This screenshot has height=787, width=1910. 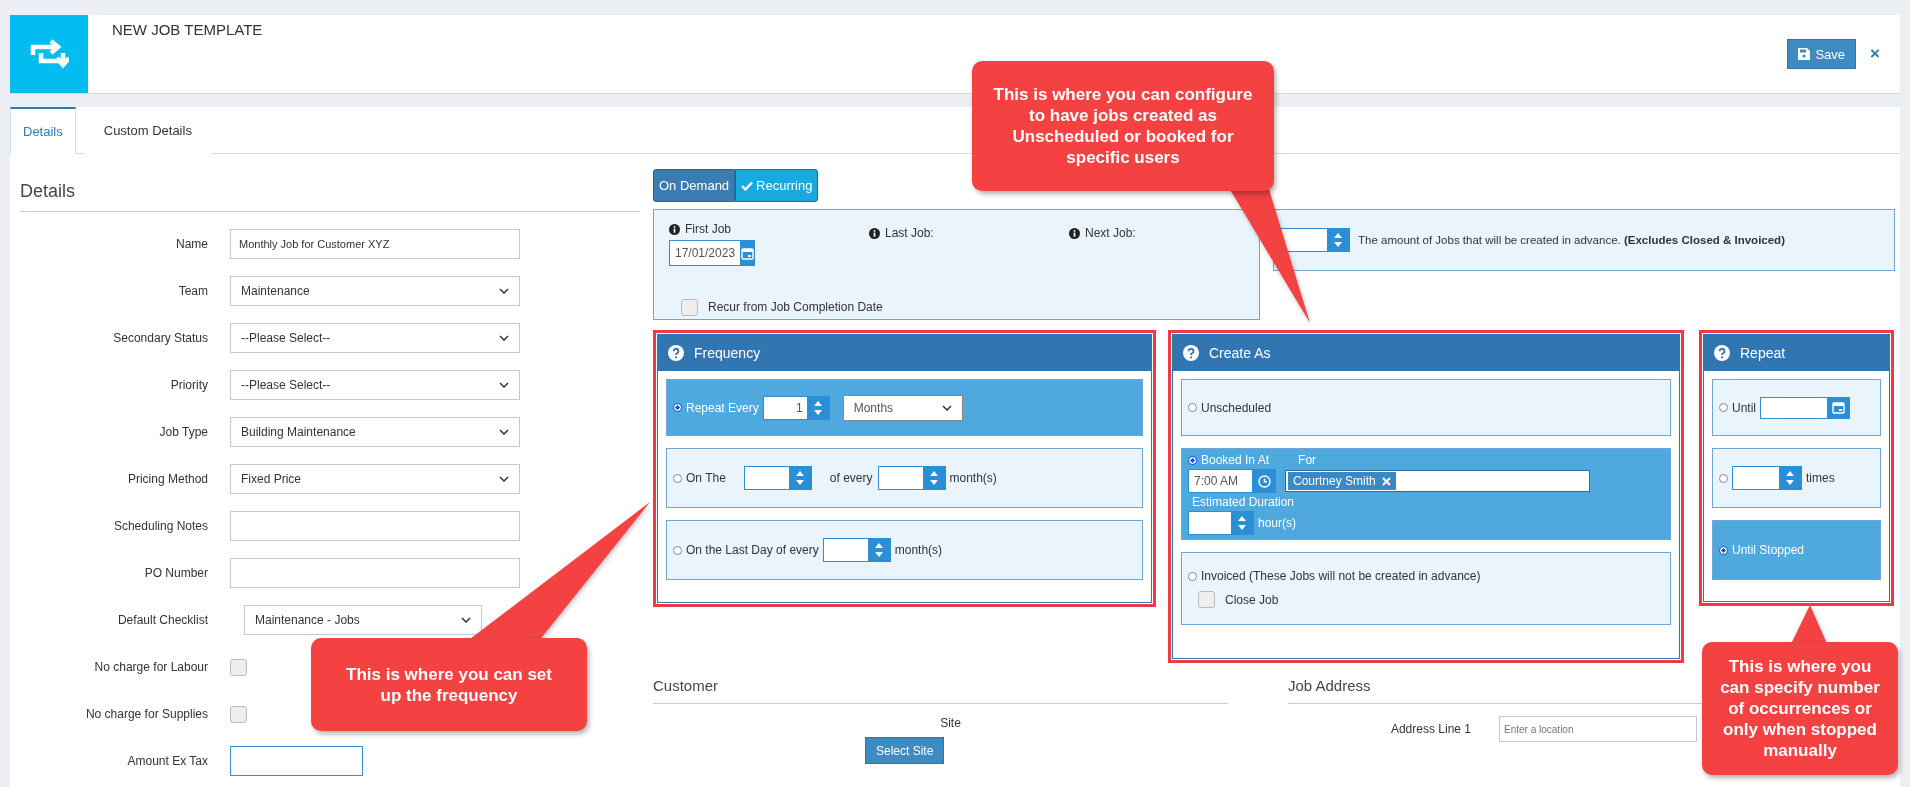 What do you see at coordinates (167, 761) in the screenshot?
I see `field-label: Amount Ex Tax` at bounding box center [167, 761].